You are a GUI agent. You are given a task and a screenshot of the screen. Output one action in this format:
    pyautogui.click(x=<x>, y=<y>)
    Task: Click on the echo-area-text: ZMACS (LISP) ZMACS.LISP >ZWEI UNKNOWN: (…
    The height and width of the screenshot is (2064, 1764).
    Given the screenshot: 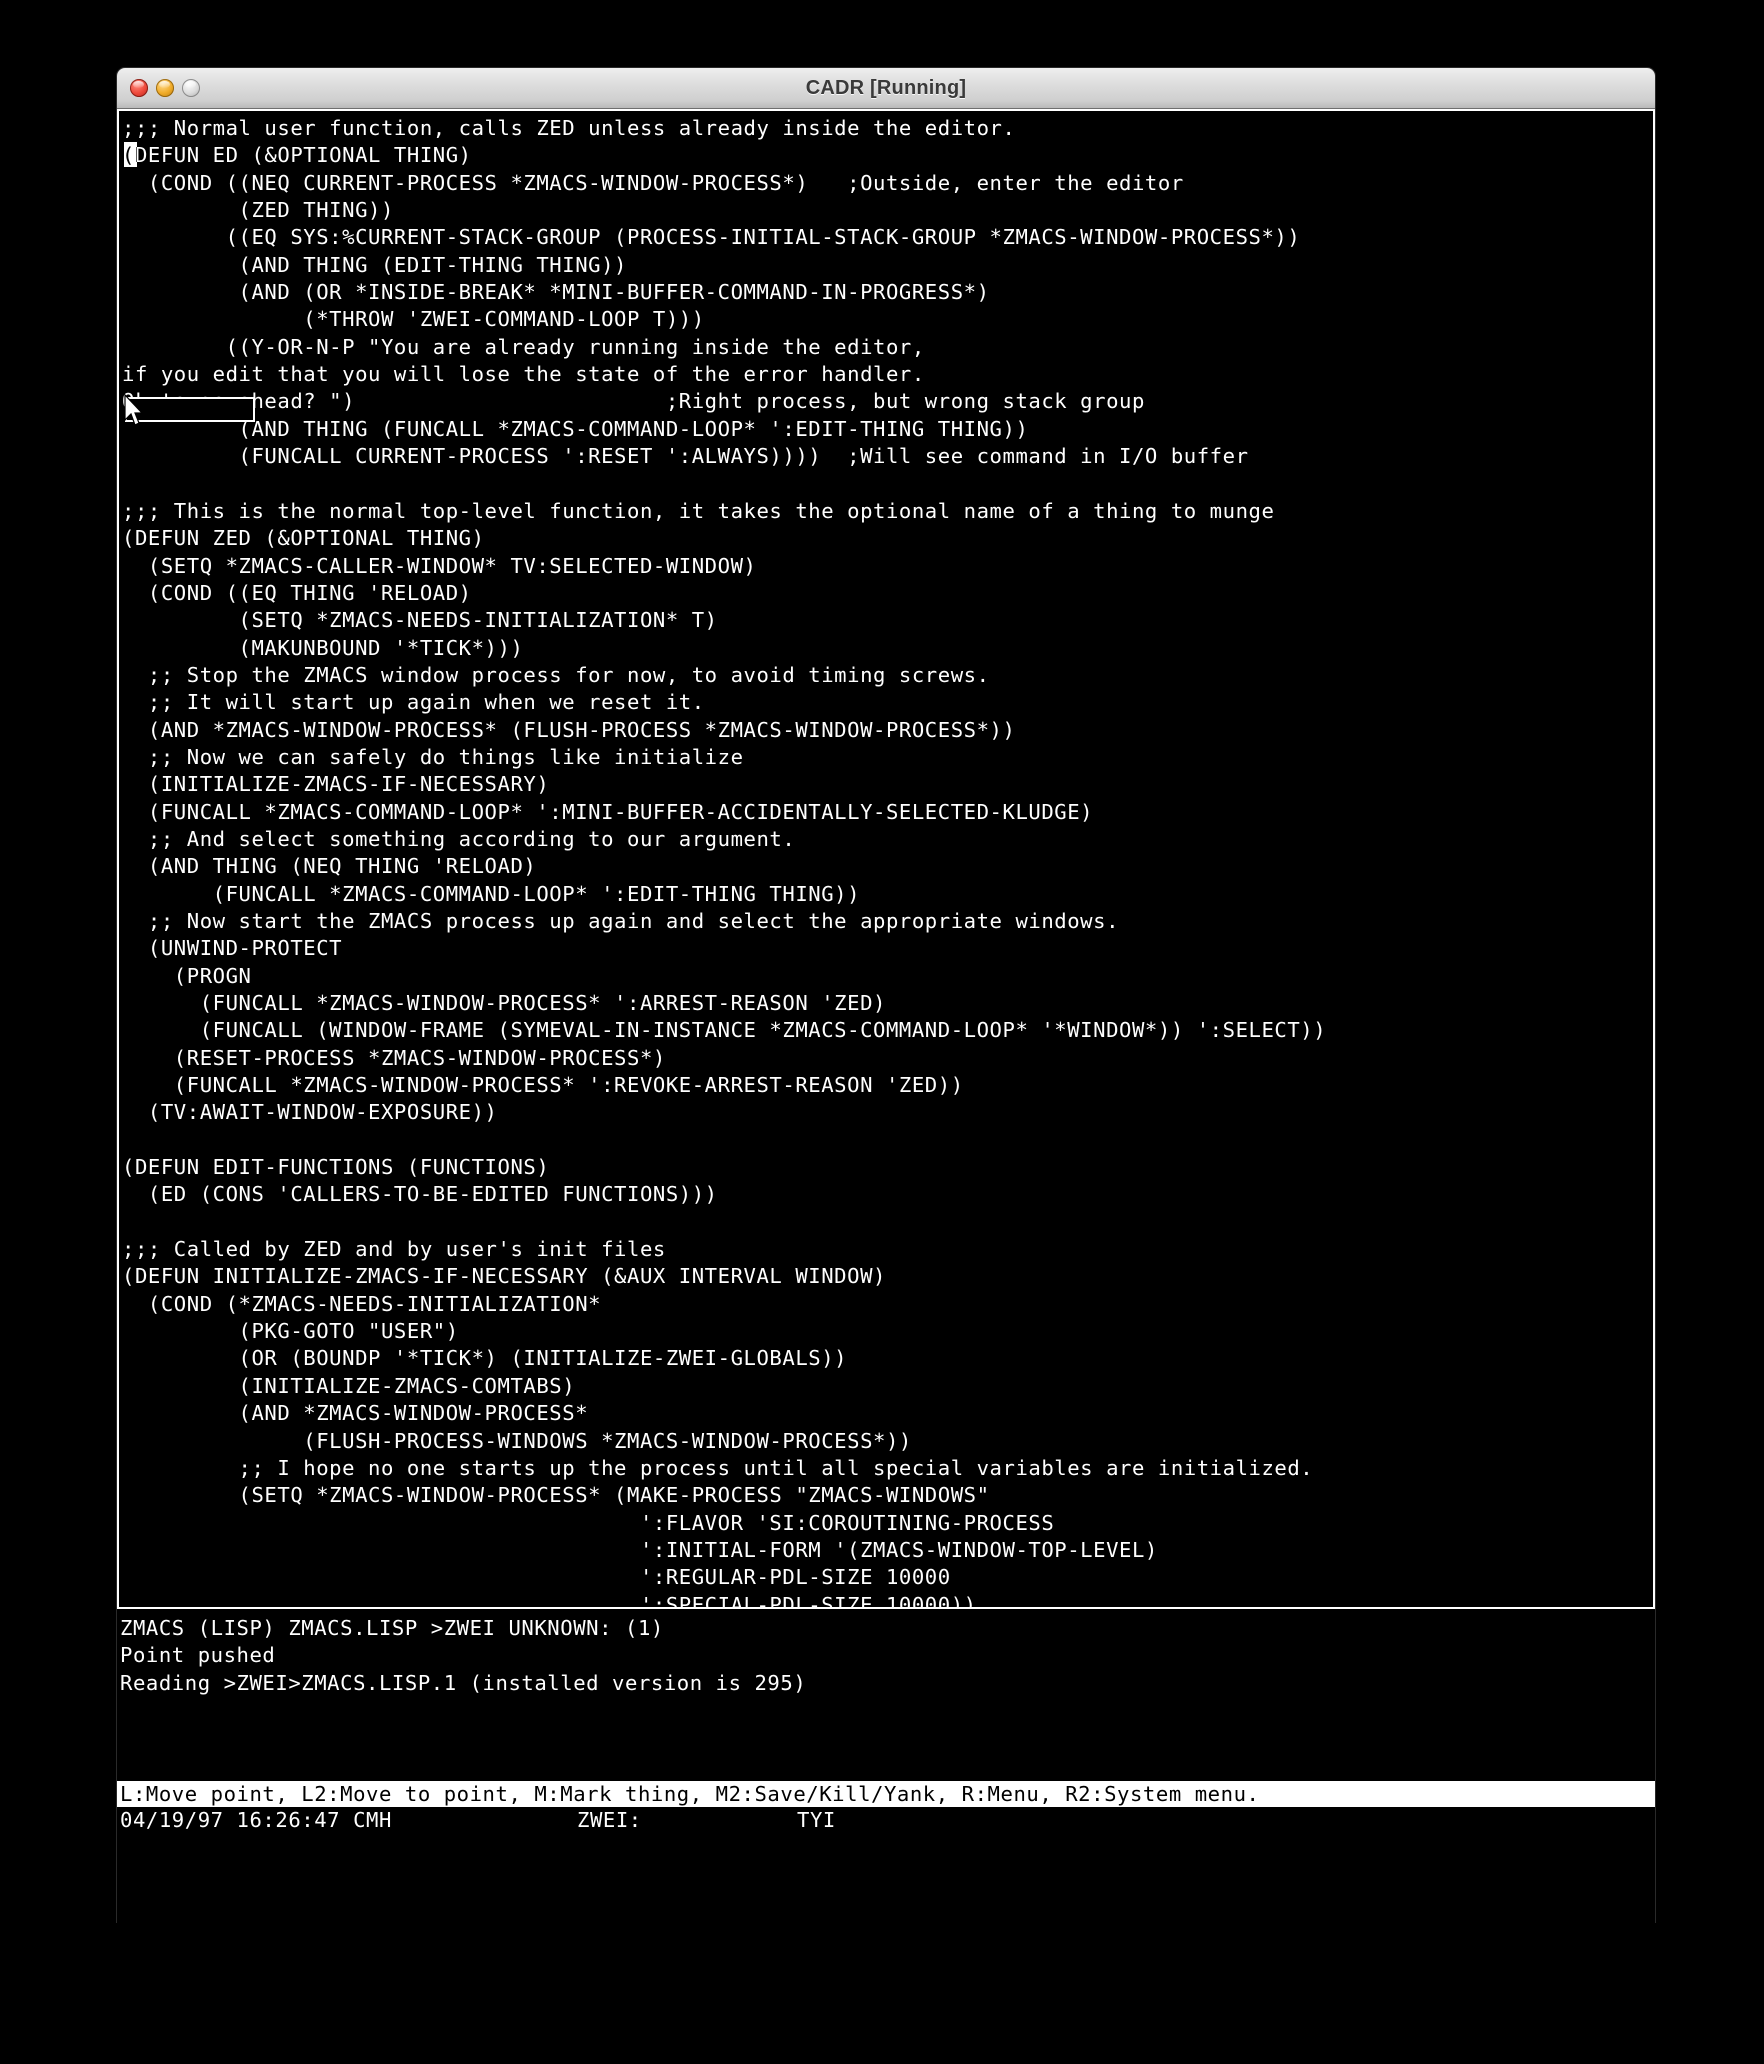 What is the action you would take?
    pyautogui.click(x=463, y=1655)
    